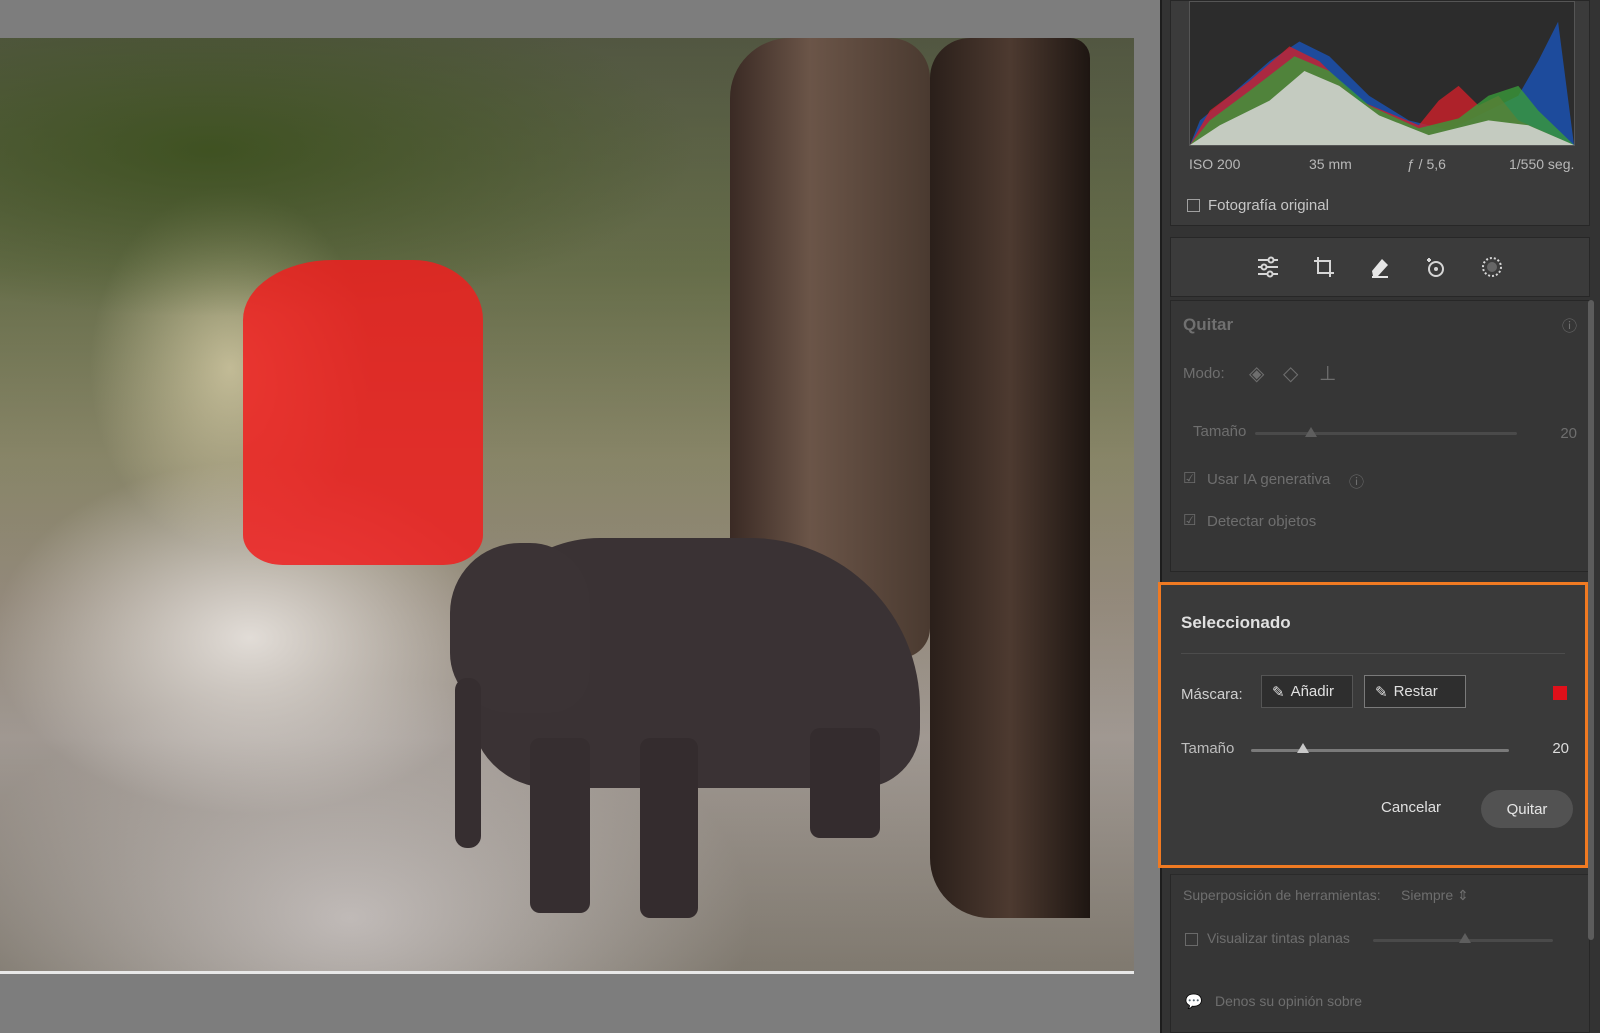 The height and width of the screenshot is (1033, 1600). I want to click on overlay-label: Superposición de herramientas:, so click(1282, 895).